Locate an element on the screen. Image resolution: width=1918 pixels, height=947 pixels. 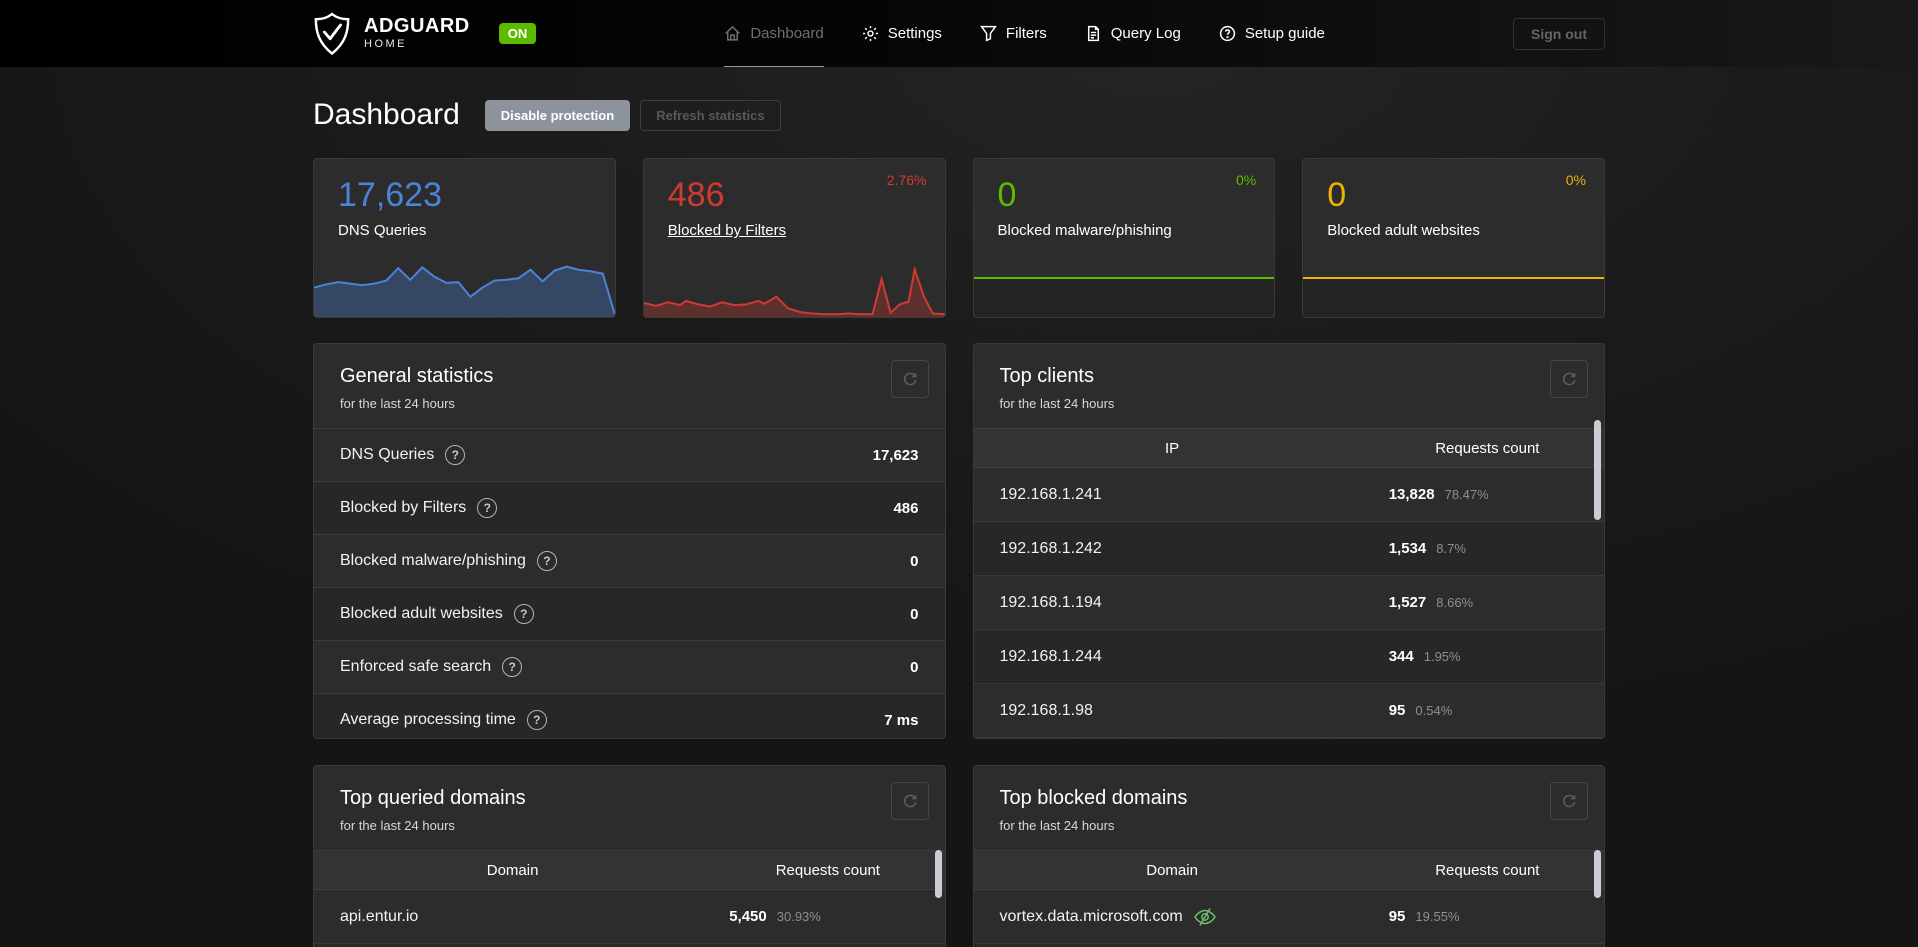
nav-item-label: Settings is located at coordinates (914, 33).